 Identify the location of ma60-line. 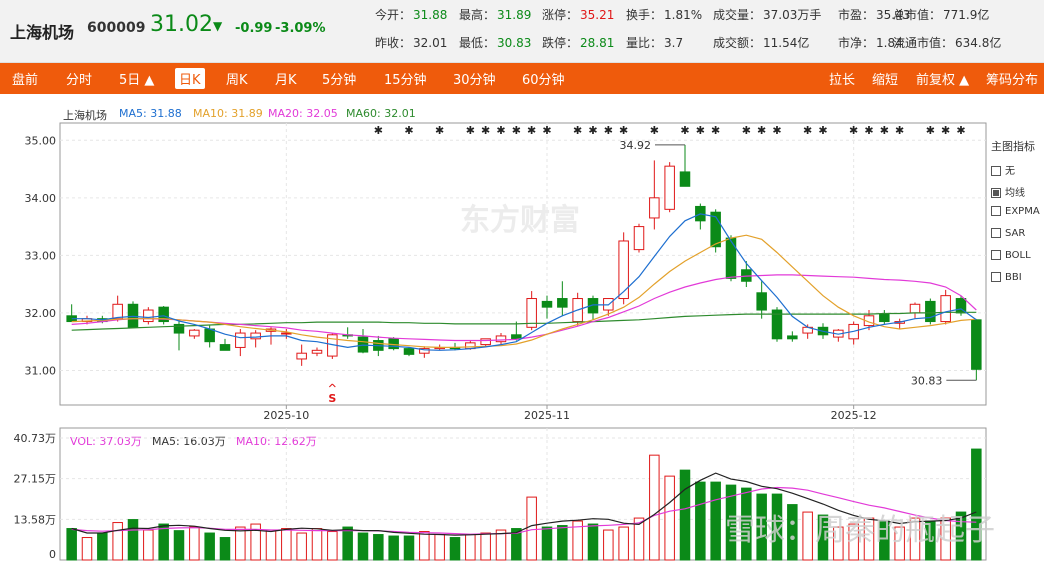
(524, 321).